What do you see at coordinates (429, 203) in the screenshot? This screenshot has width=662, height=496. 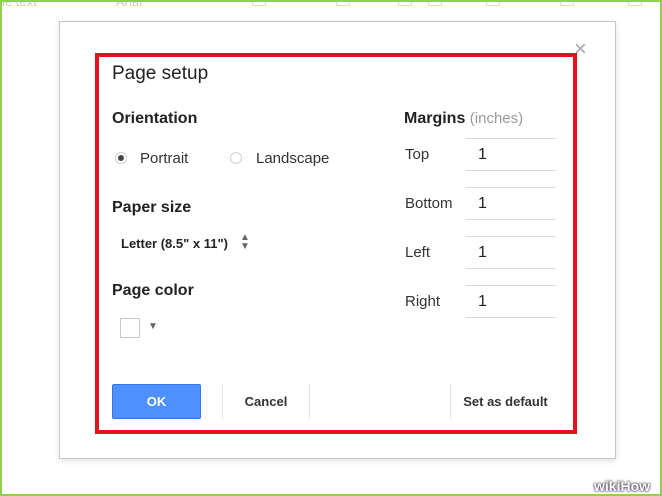 I see `margin-bottom-label: Bottom` at bounding box center [429, 203].